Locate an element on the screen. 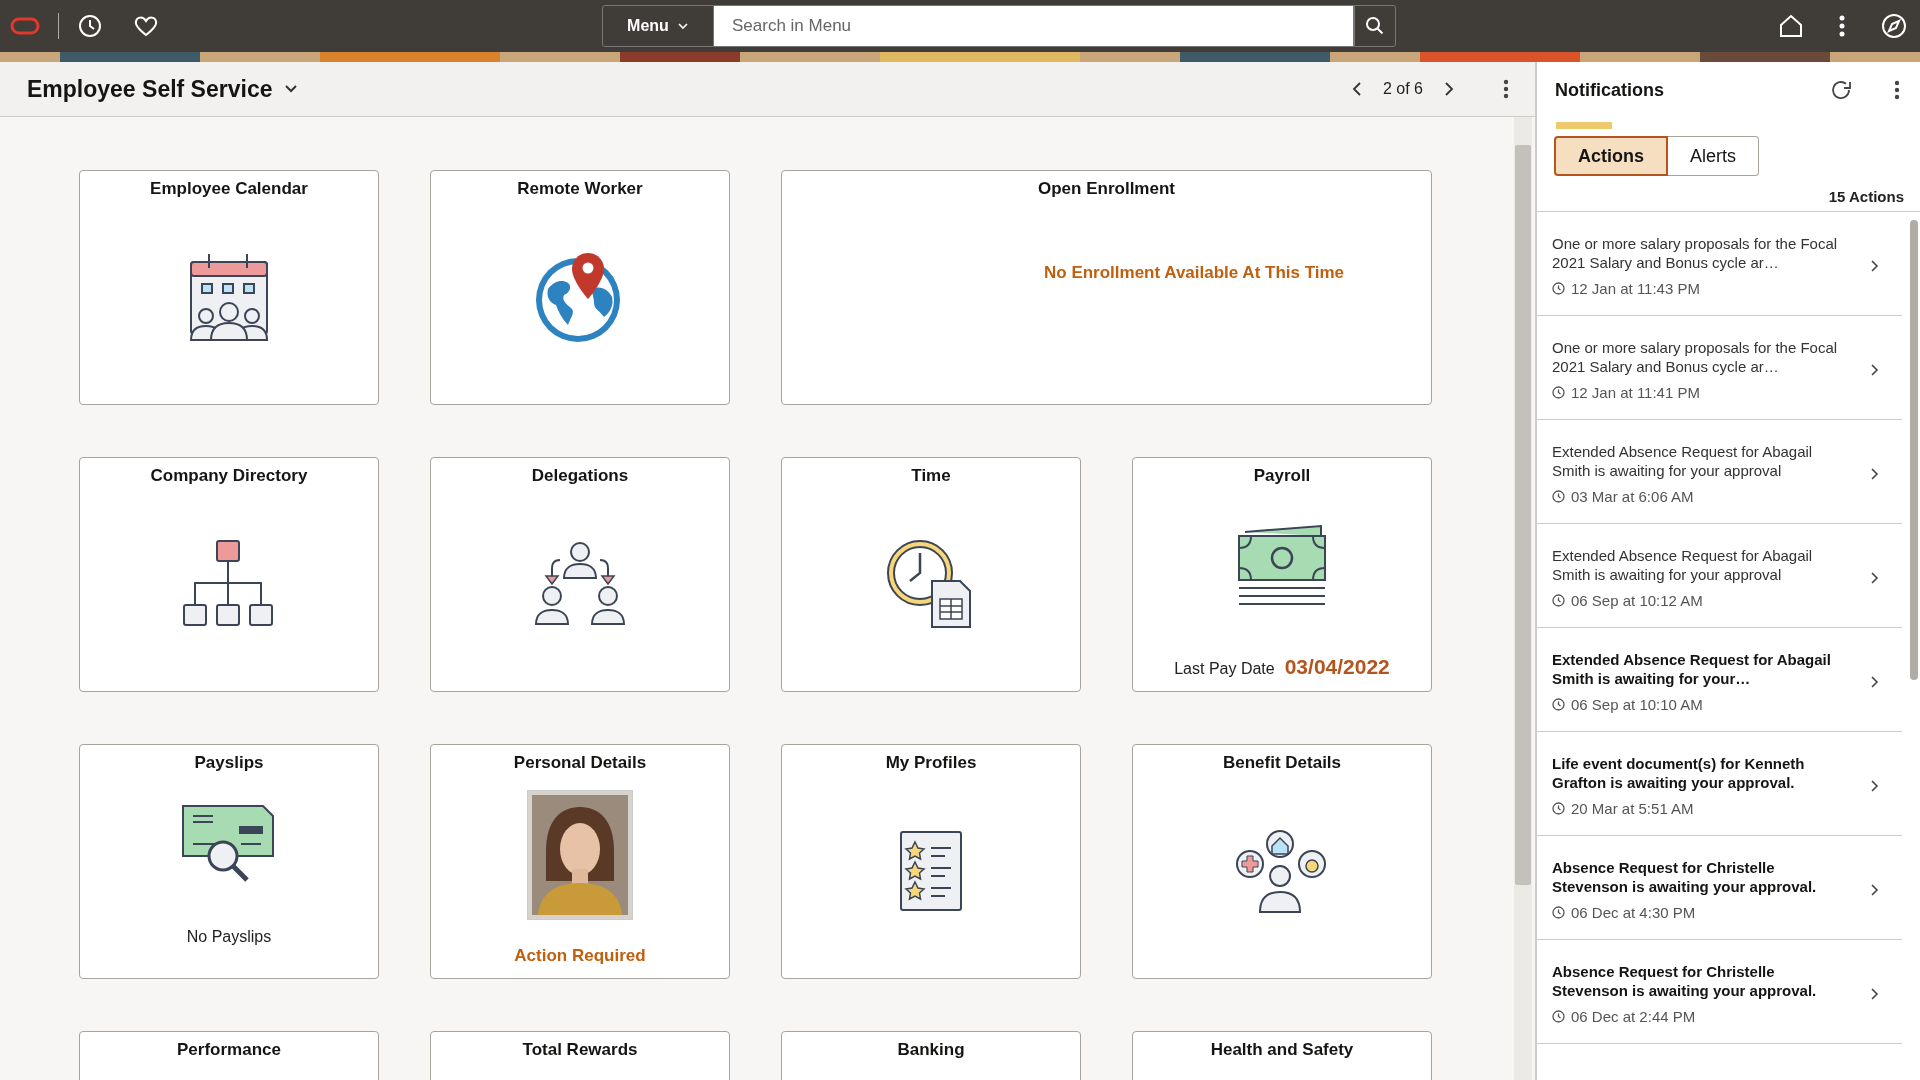 The height and width of the screenshot is (1080, 1920). tile-status: No Payslips is located at coordinates (229, 937).